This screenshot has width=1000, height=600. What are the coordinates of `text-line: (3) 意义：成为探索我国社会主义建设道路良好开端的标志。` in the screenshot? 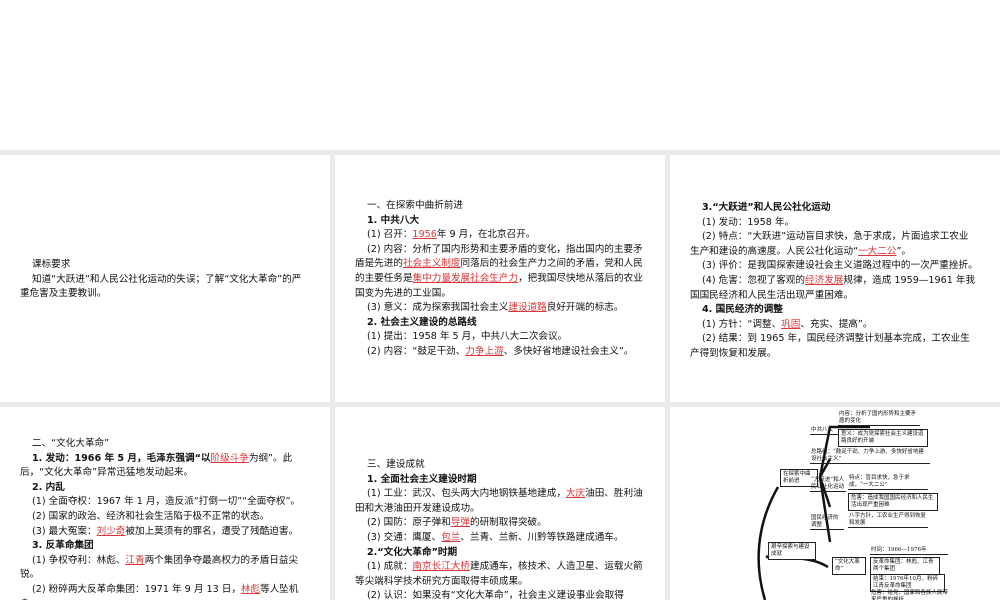 It's located at (495, 308).